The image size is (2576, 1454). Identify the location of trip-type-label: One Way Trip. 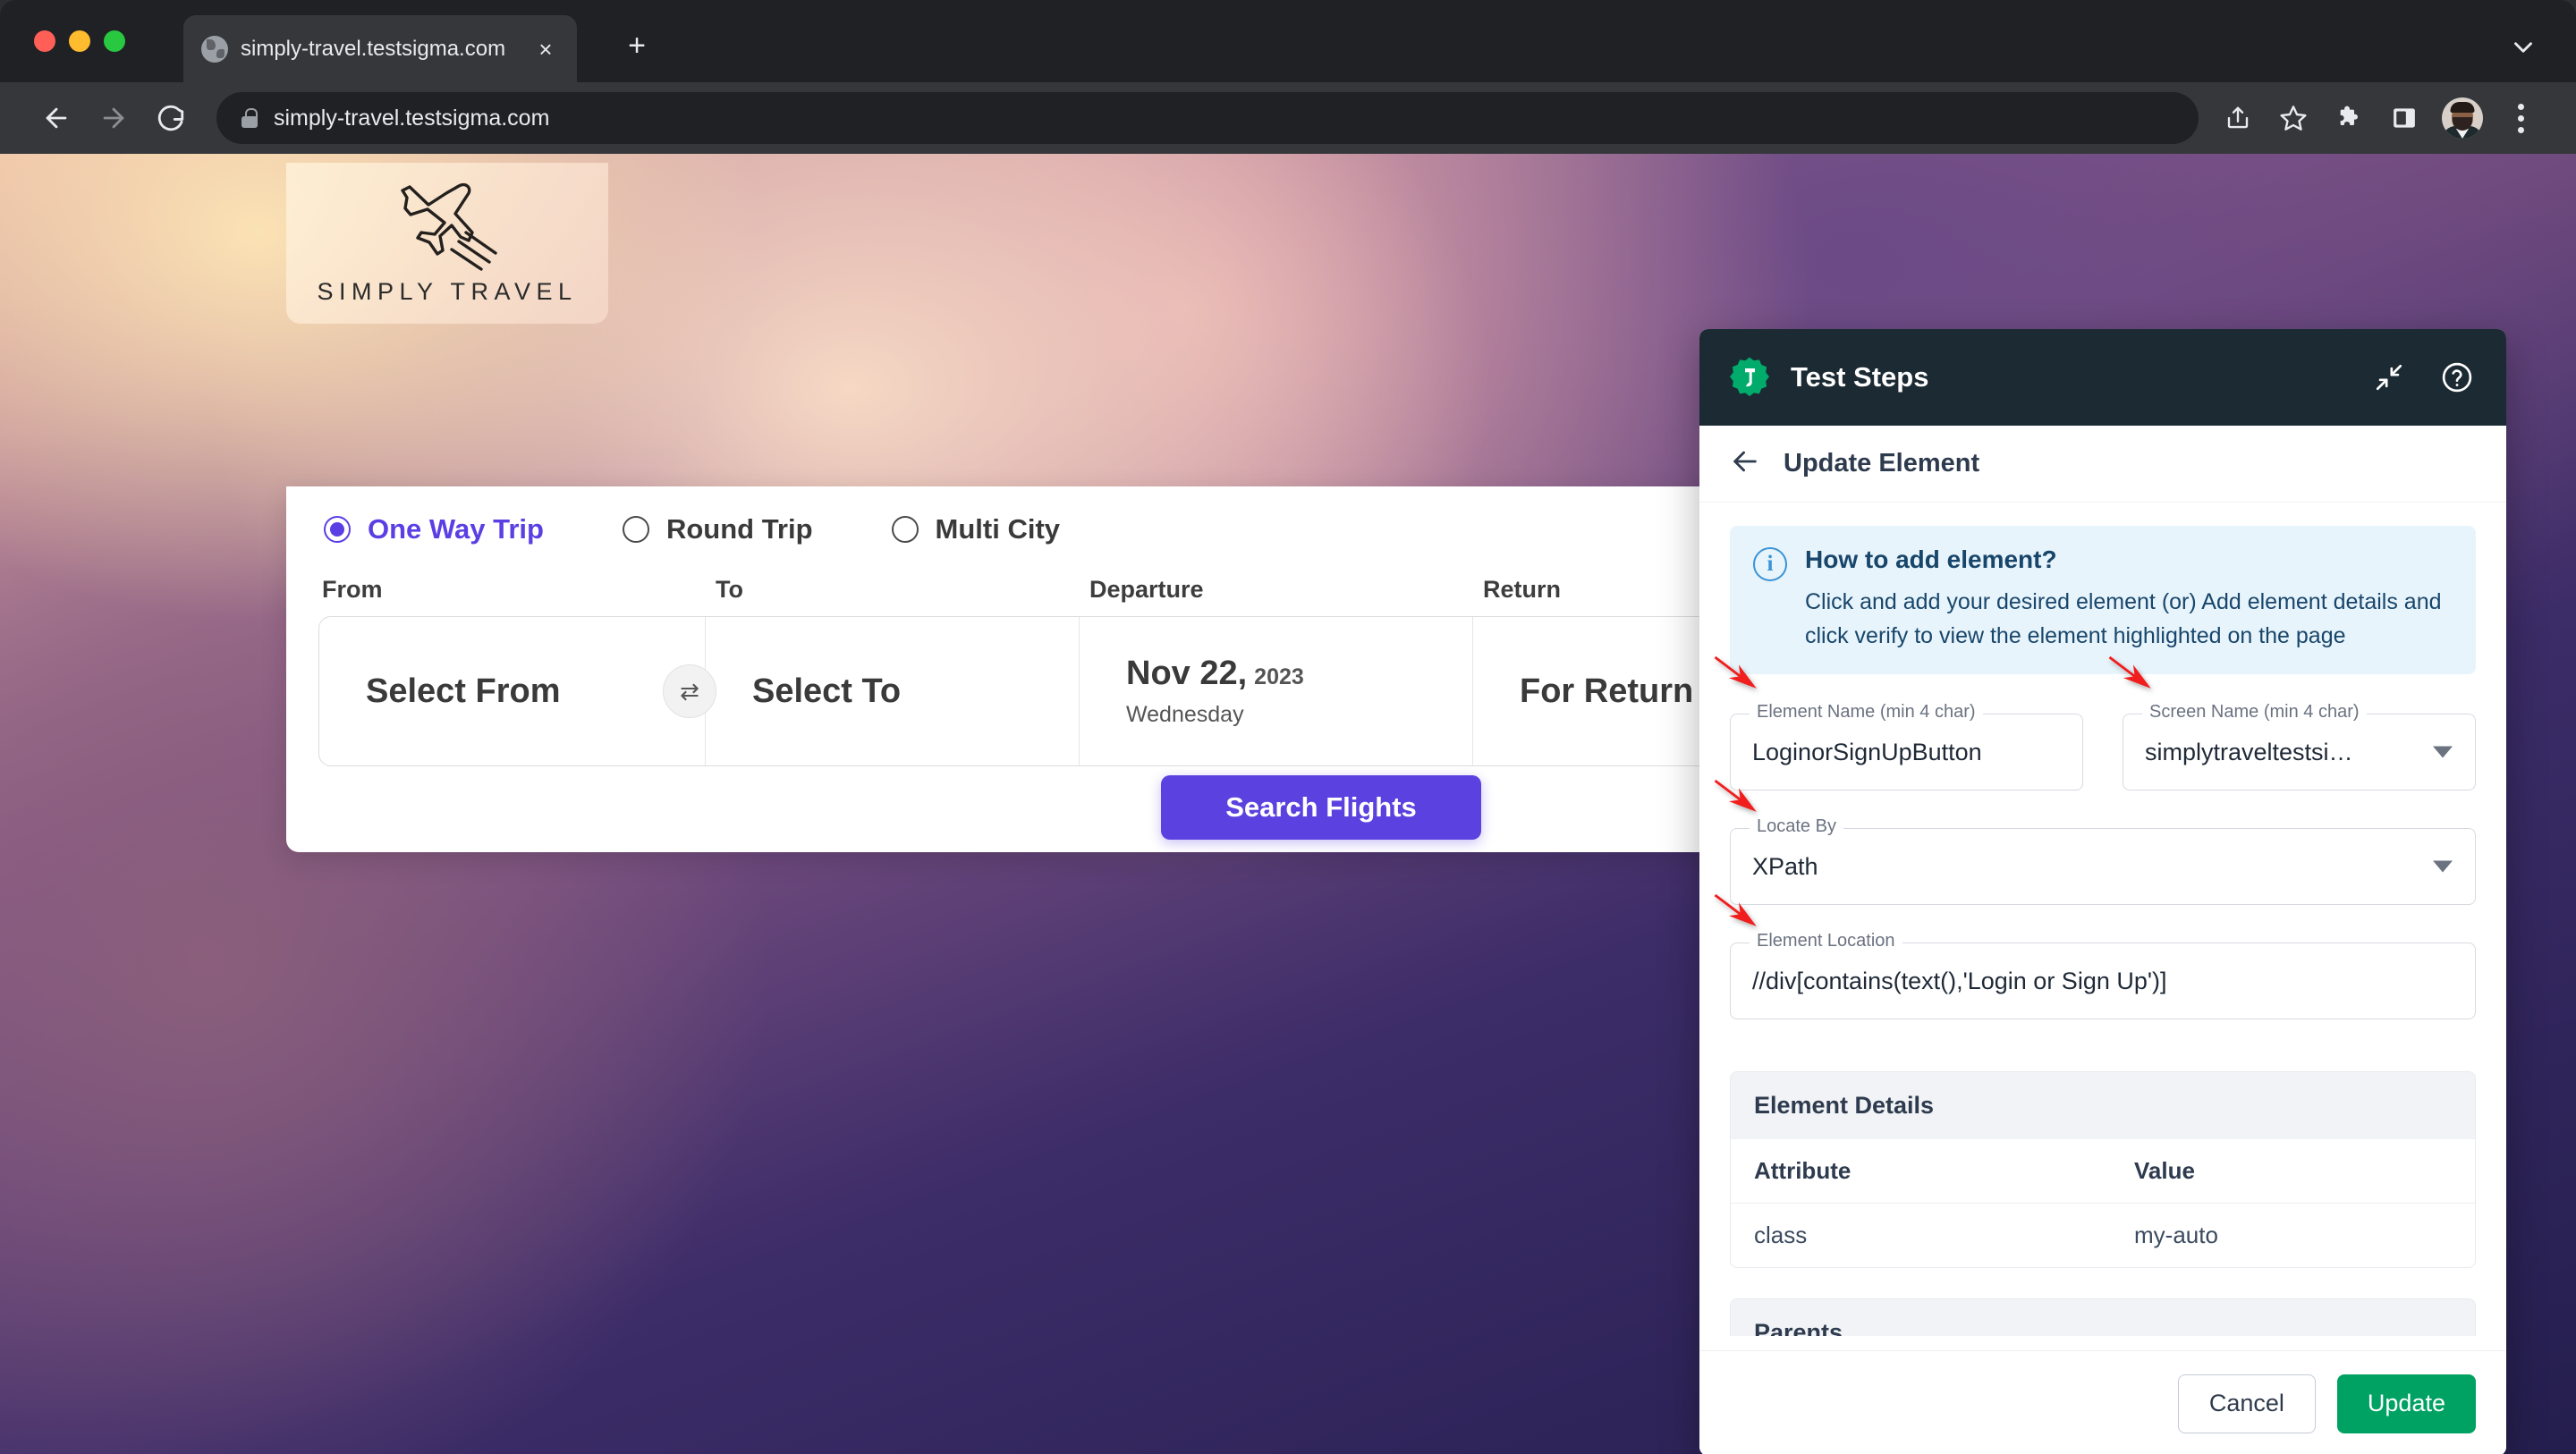
(456, 529).